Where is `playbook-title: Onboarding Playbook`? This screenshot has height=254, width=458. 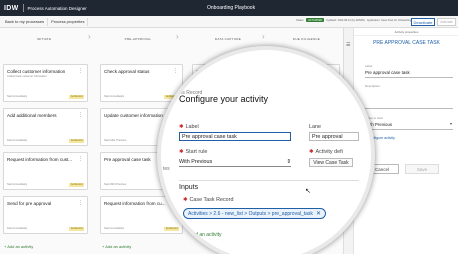
playbook-title: Onboarding Playbook is located at coordinates (231, 8).